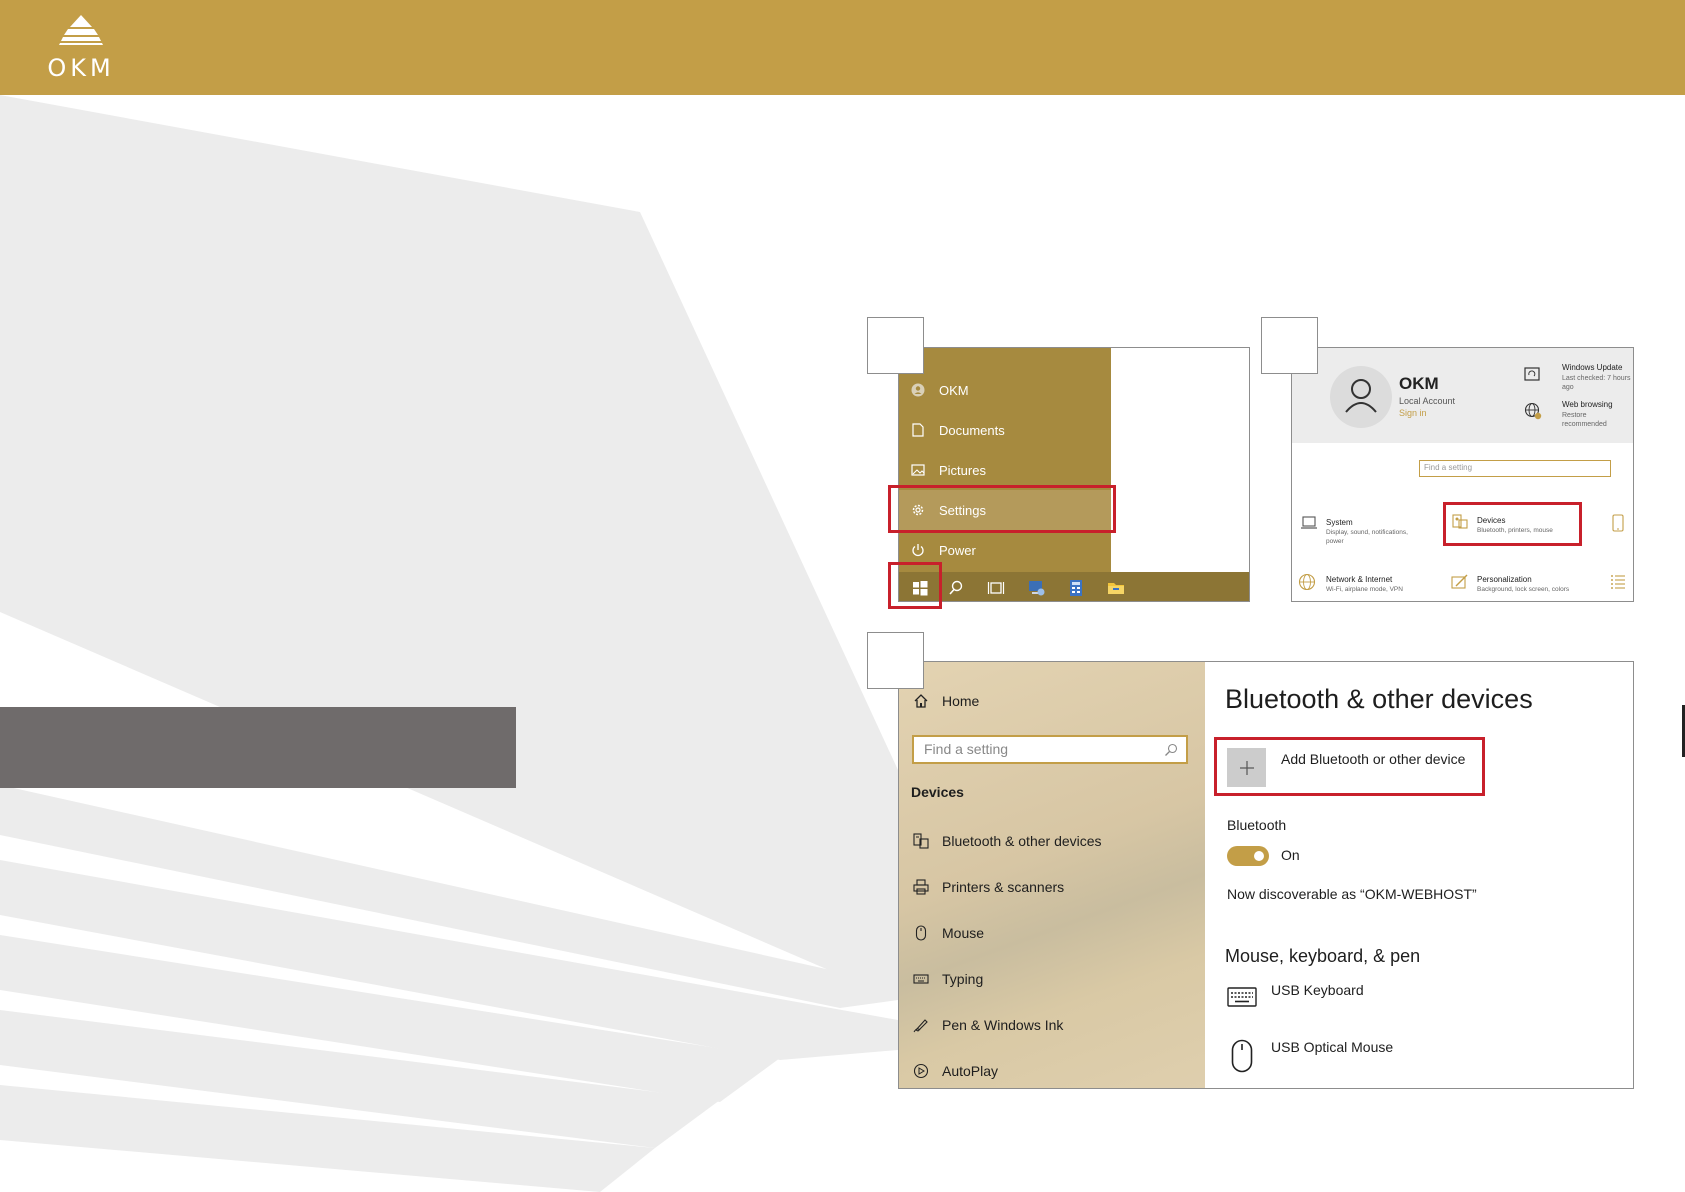  What do you see at coordinates (1036, 588) in the screenshot?
I see `computer-app-icon` at bounding box center [1036, 588].